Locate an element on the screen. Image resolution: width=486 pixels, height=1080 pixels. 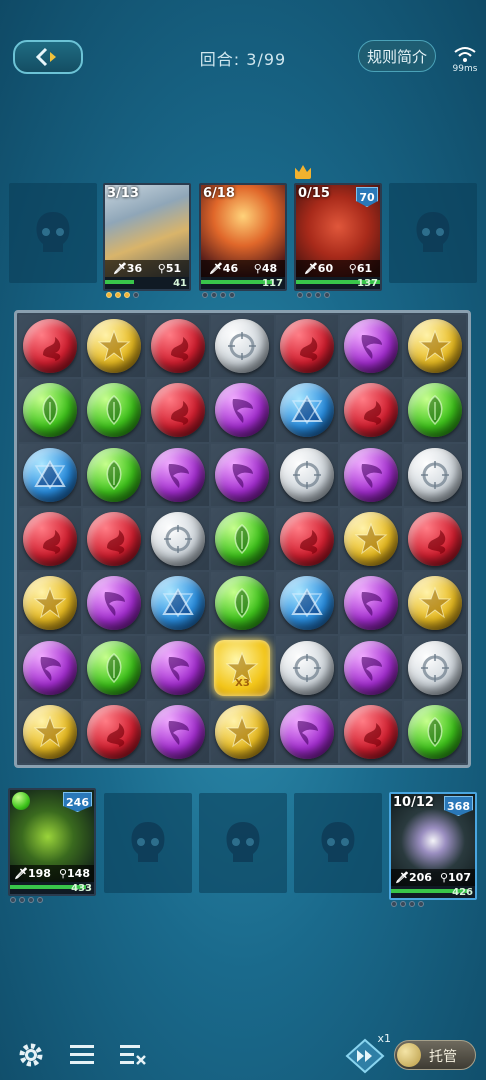
enemy-card-3: 0/15 70 🗡60 ⚲61 137 is located at coordinates (338, 237).